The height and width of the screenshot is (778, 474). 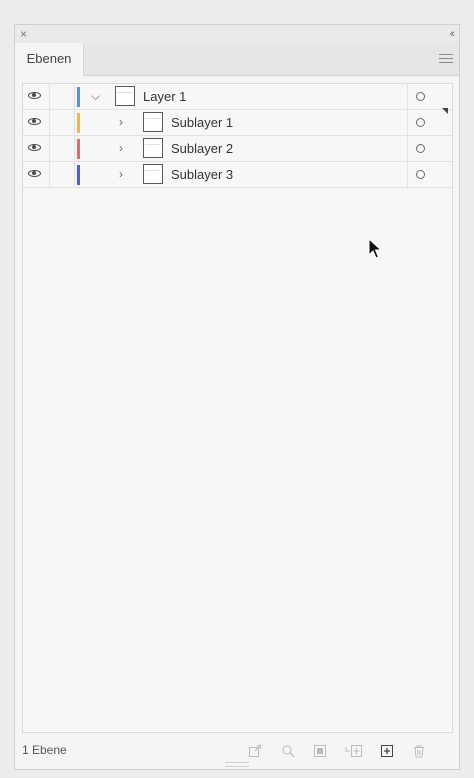 I want to click on layer-row-sublayer-3: › Sublayer 3, so click(x=237, y=175).